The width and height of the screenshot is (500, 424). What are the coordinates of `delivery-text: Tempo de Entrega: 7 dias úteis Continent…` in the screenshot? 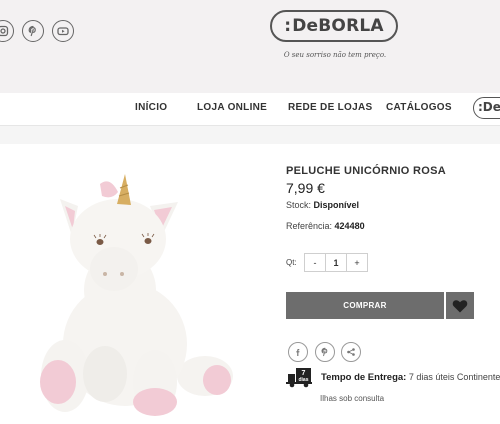 It's located at (410, 377).